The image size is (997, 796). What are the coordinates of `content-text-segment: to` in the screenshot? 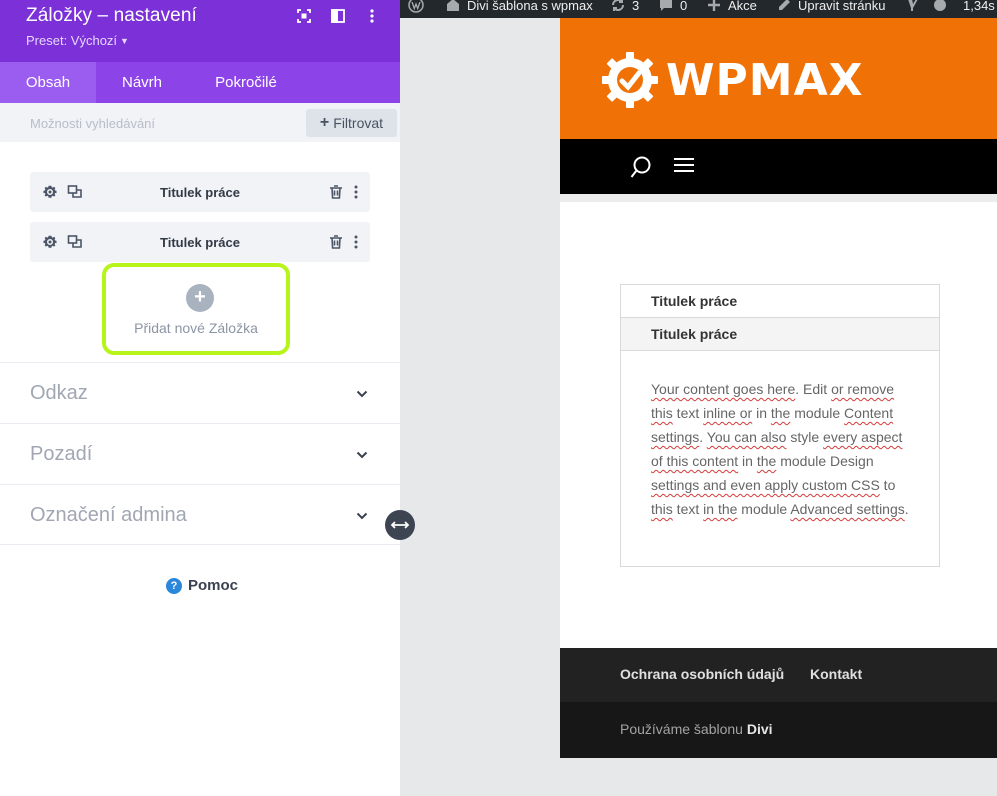 It's located at (887, 485).